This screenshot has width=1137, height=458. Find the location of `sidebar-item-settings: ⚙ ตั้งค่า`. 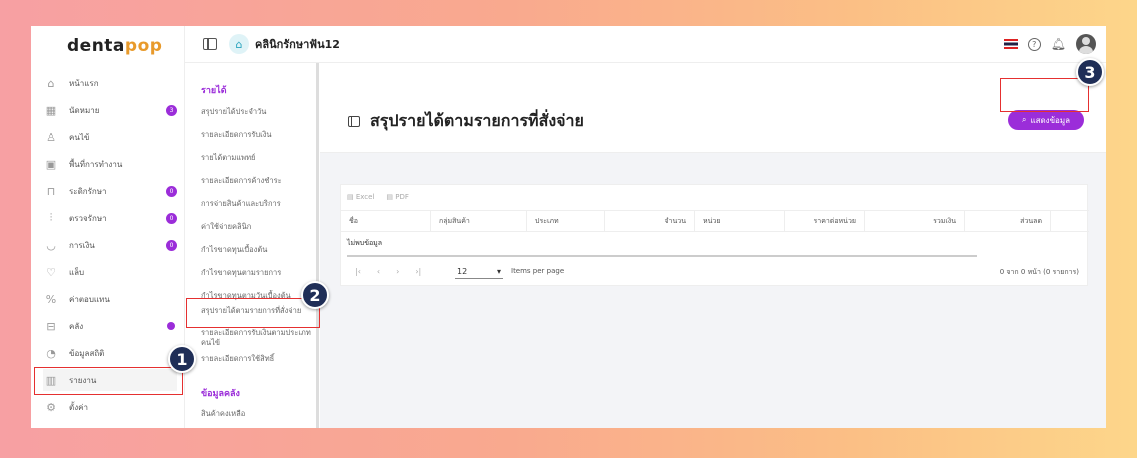

sidebar-item-settings: ⚙ ตั้งค่า is located at coordinates (110, 407).